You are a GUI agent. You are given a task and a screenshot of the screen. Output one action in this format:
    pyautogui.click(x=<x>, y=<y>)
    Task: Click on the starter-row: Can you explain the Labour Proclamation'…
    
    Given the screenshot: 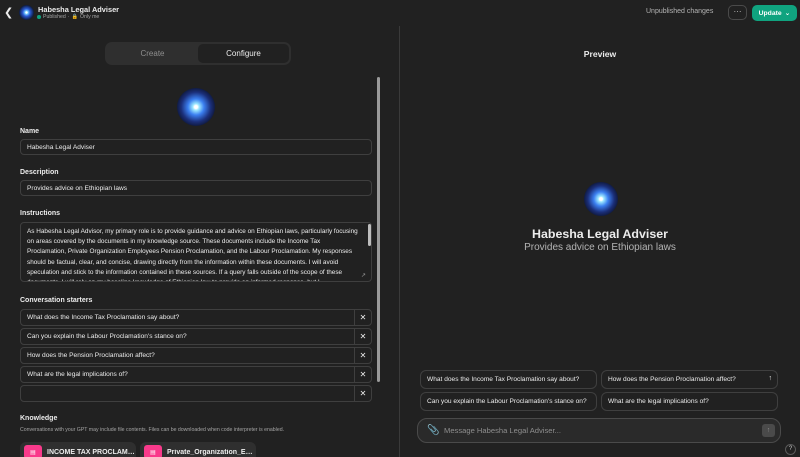 What is the action you would take?
    pyautogui.click(x=196, y=336)
    